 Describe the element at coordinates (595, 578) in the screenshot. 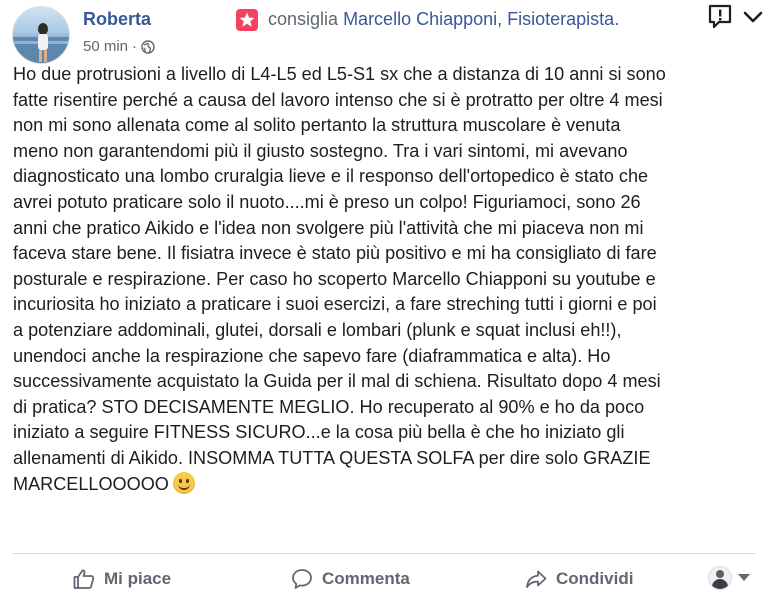

I see `share-label: Condividi` at that location.